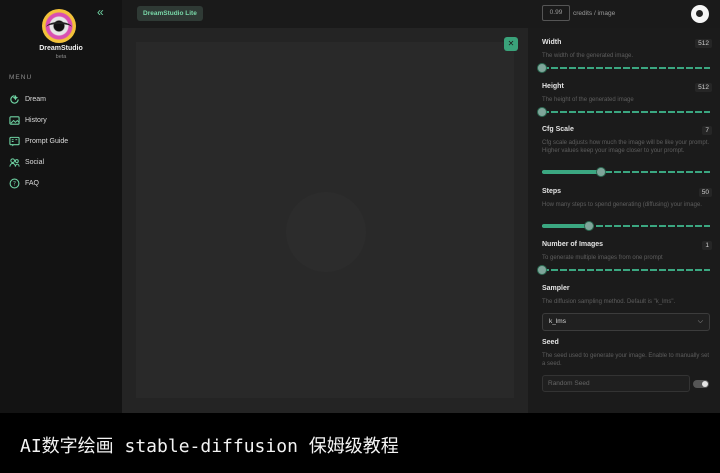 The width and height of the screenshot is (720, 473). What do you see at coordinates (557, 321) in the screenshot?
I see `sampler-selected-value: k_lms` at bounding box center [557, 321].